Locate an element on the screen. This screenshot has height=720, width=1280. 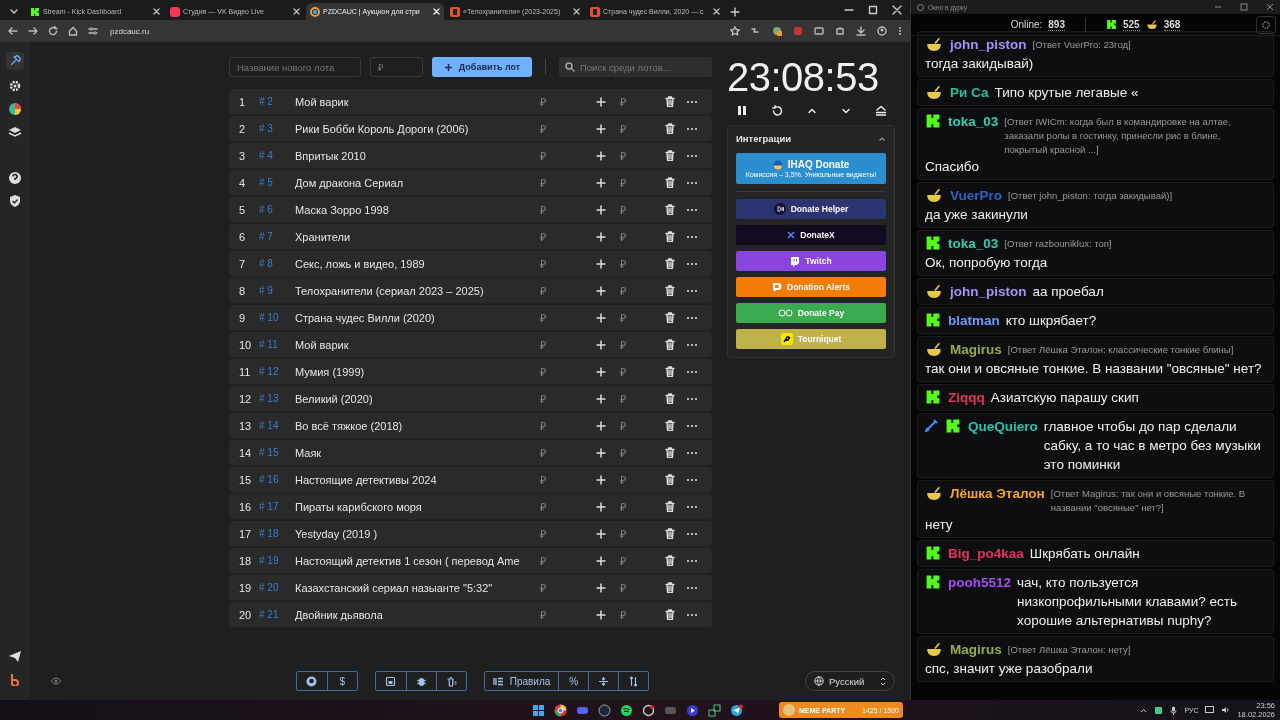
lot-name: Настоящие детективы 2024 is located at coordinates (415, 479).